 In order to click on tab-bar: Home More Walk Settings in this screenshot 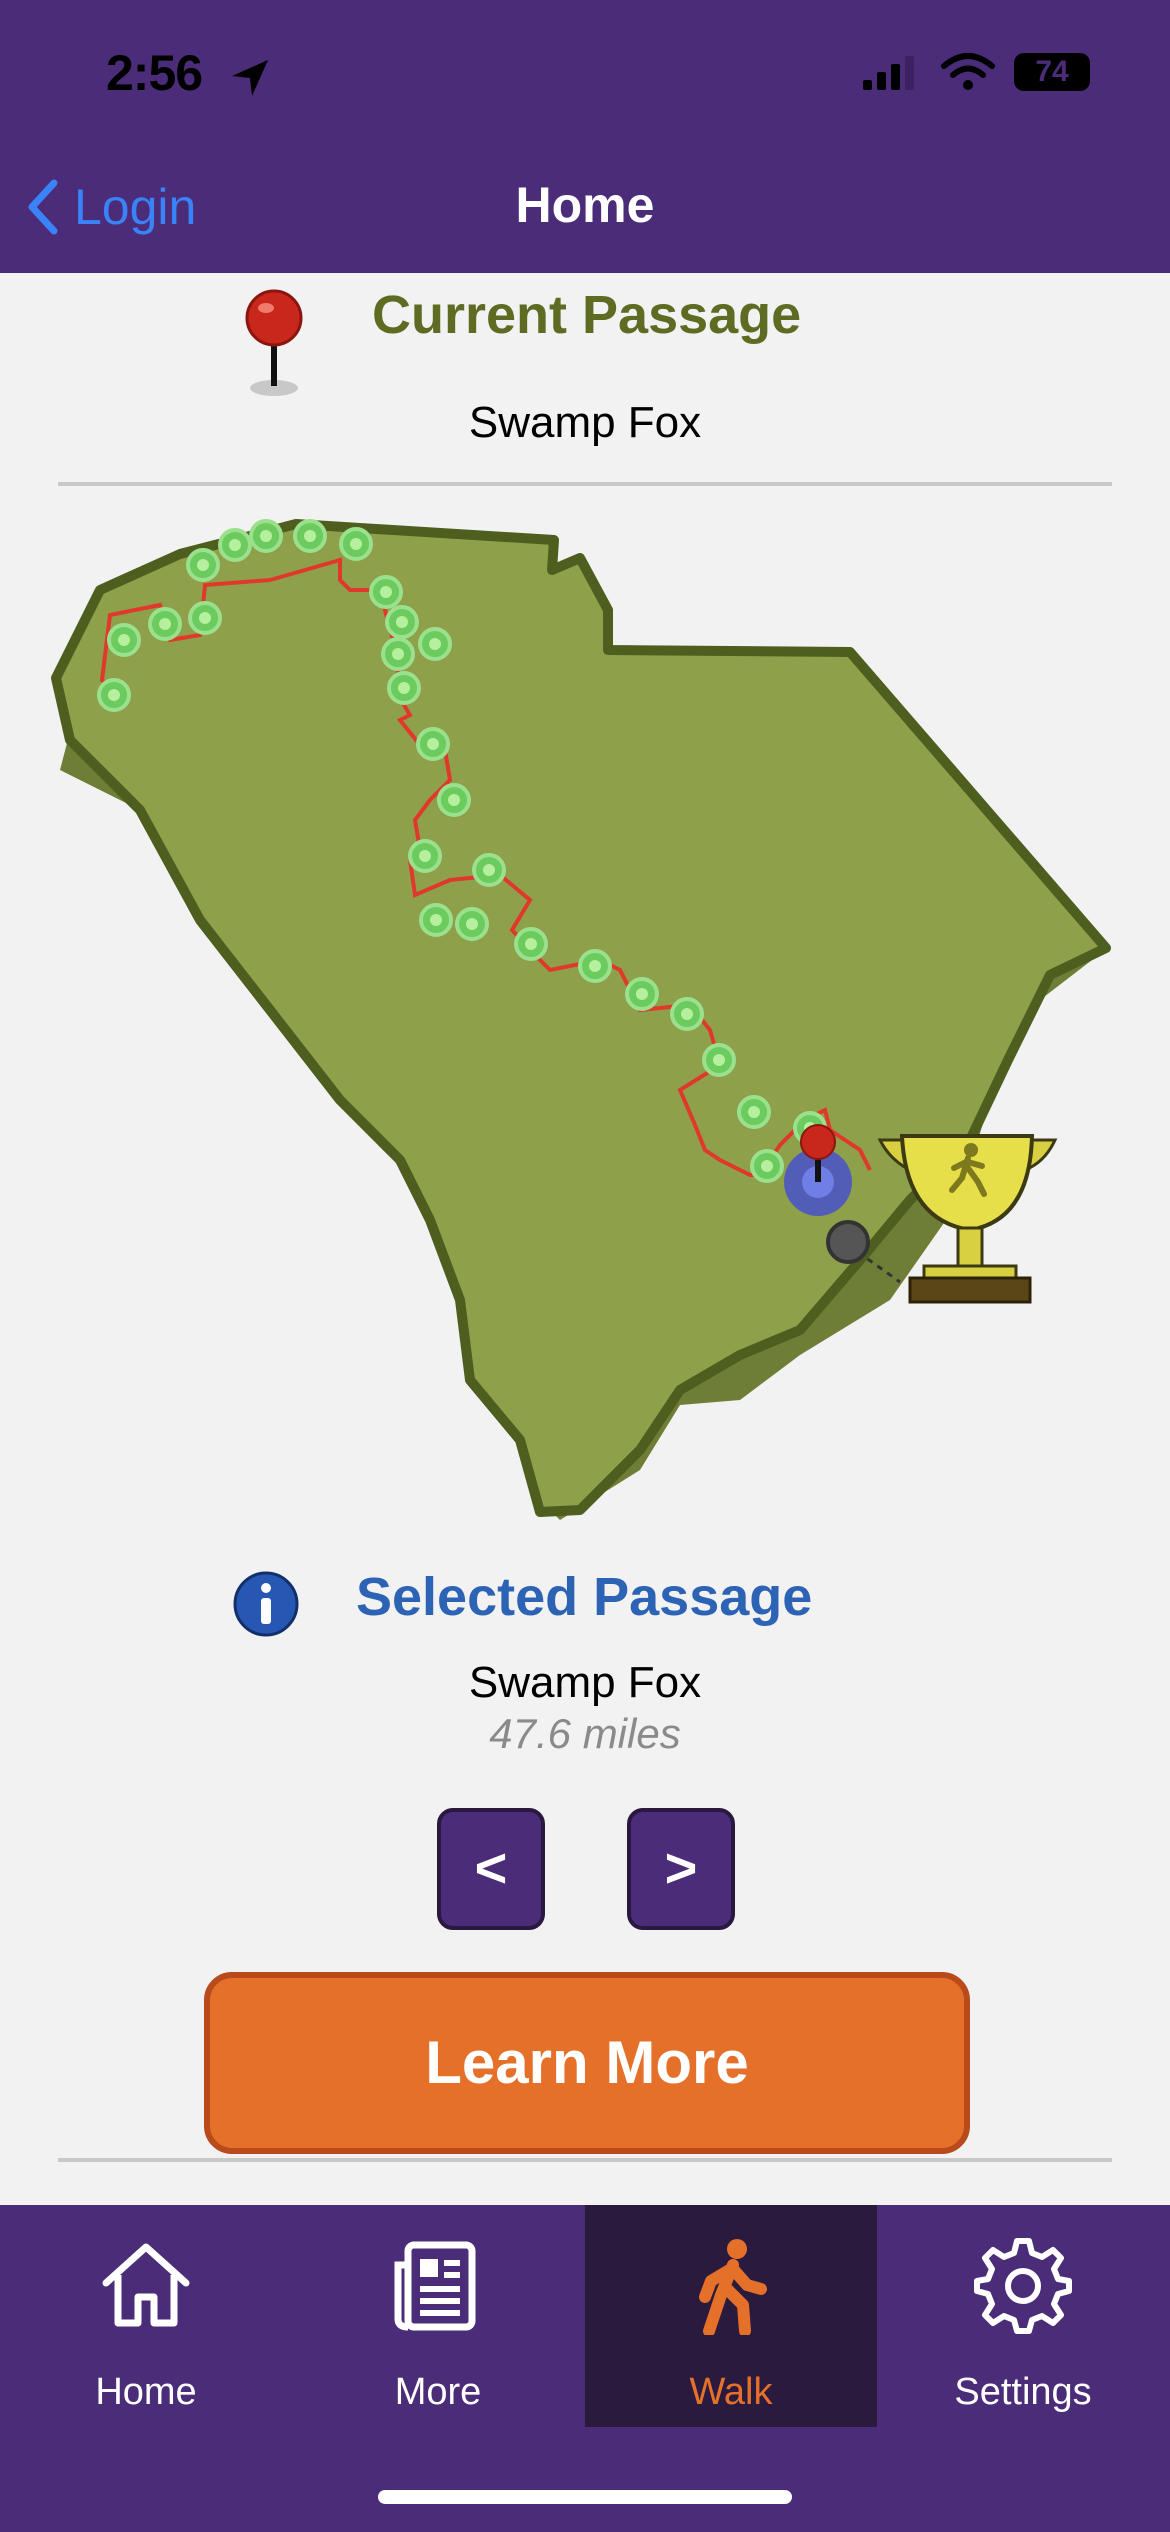, I will do `click(585, 2368)`.